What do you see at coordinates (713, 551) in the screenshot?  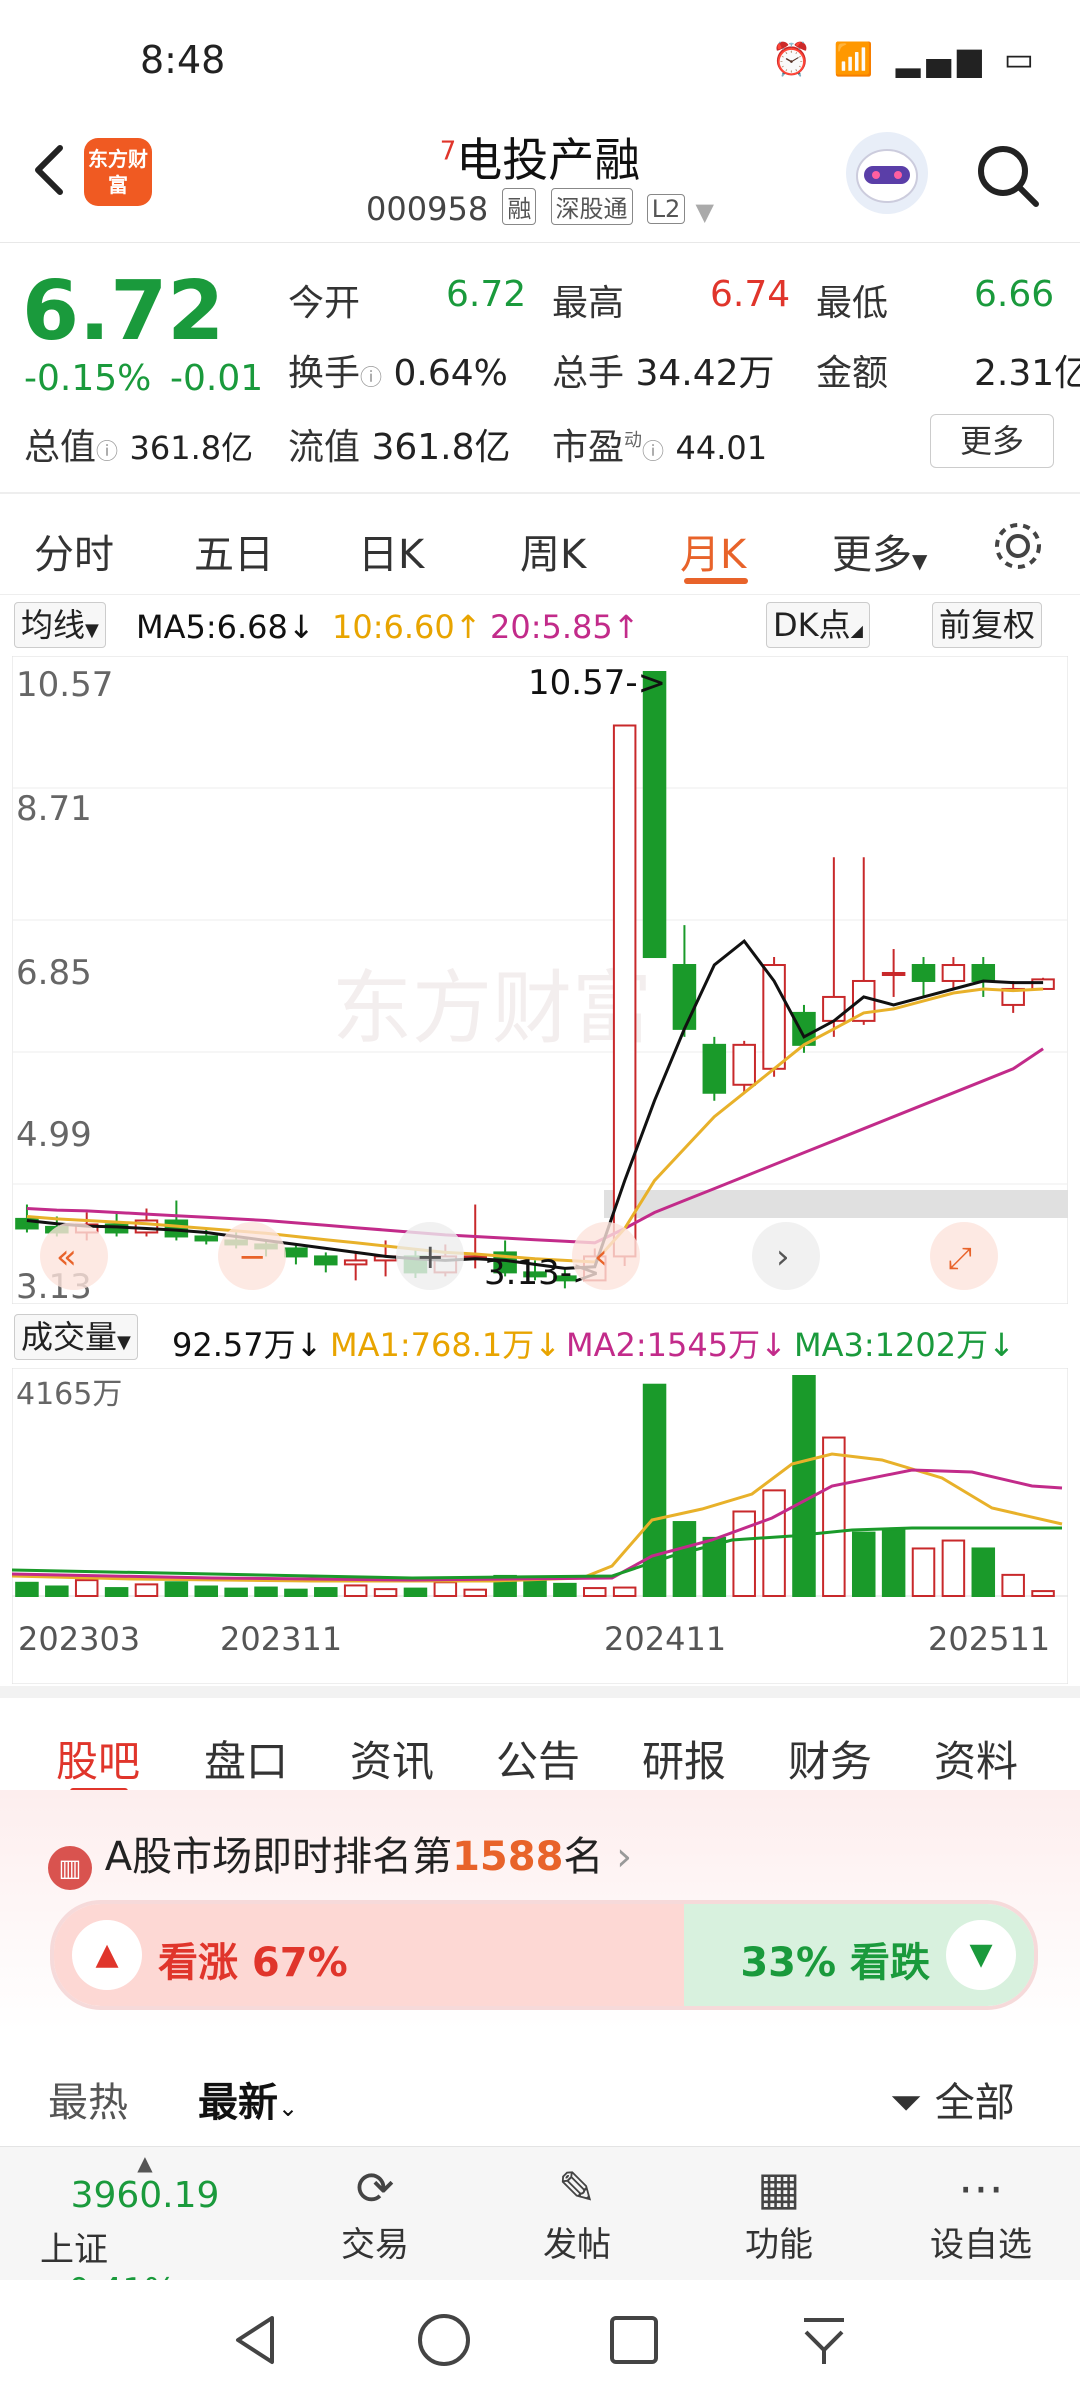 I see `tab-monthly-k: 月K` at bounding box center [713, 551].